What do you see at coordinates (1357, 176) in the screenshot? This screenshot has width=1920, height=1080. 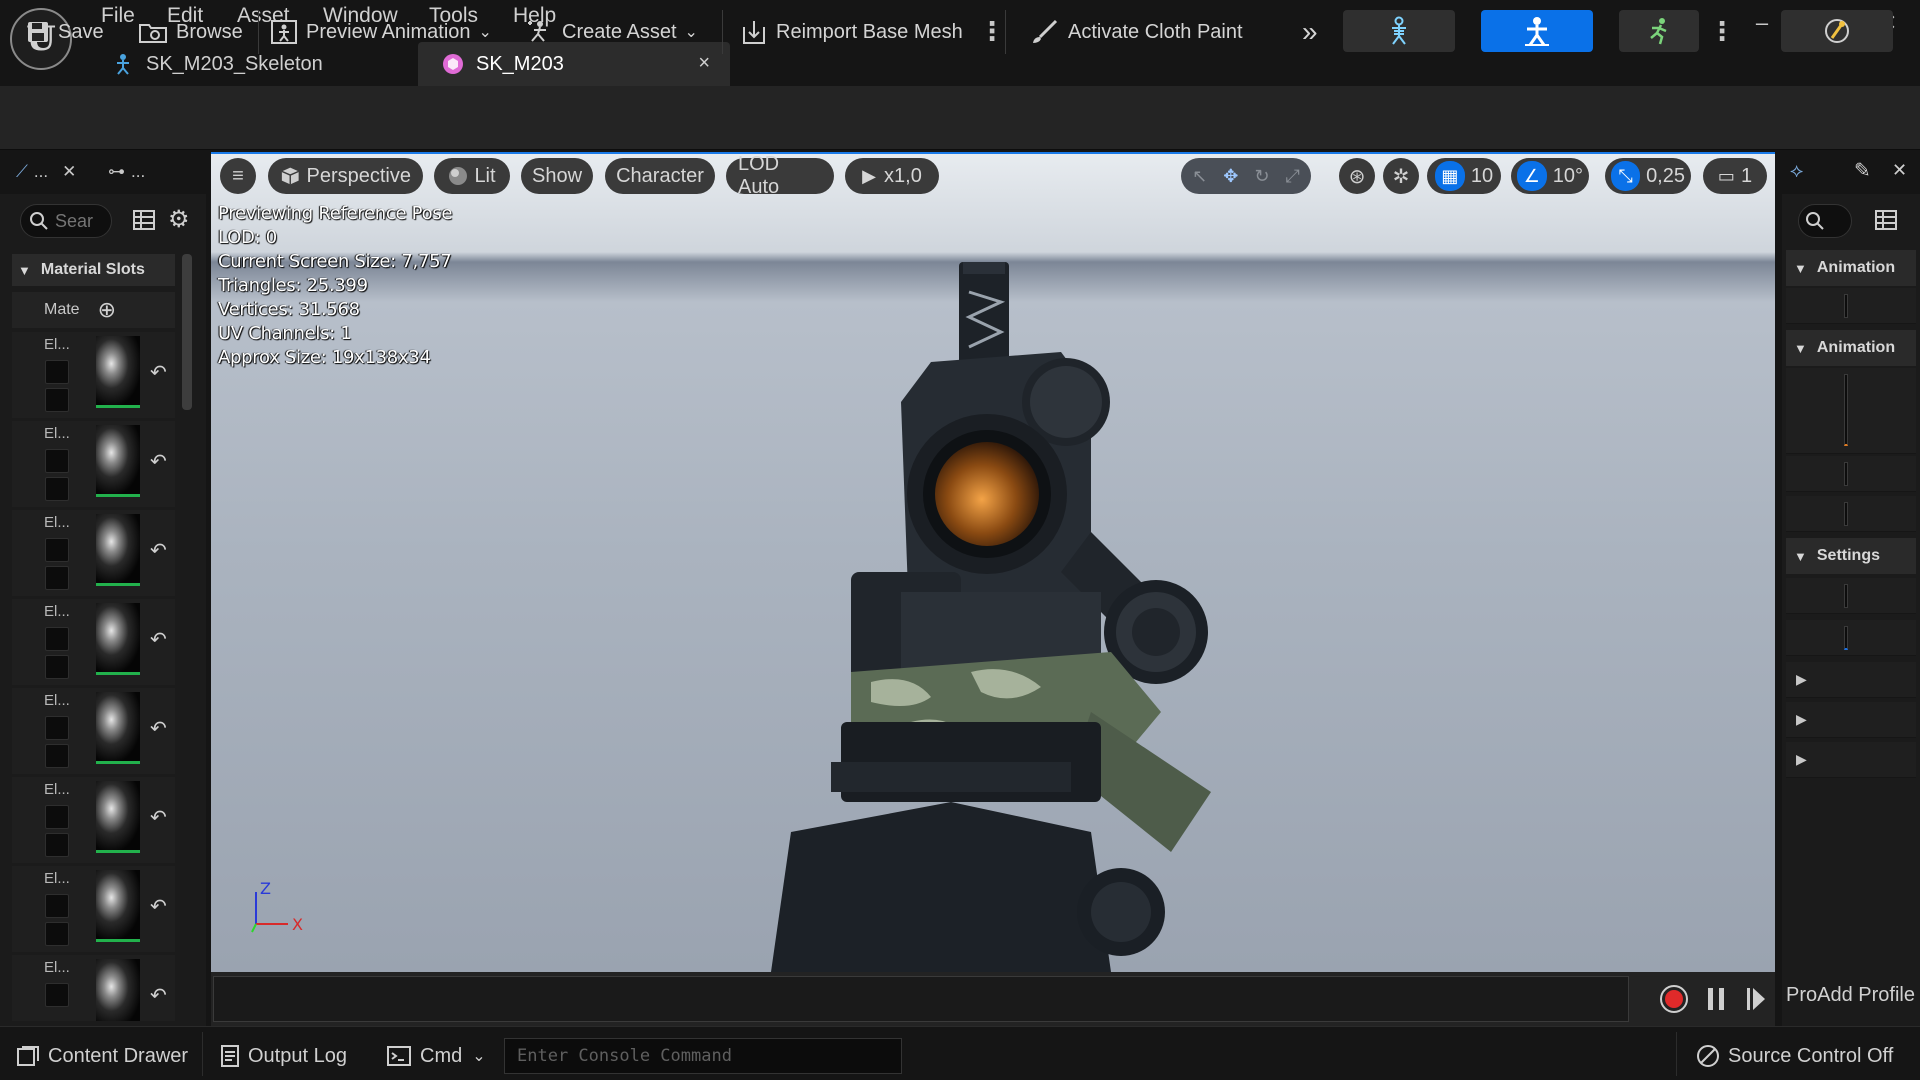 I see `coordinate-system-button: ⊛` at bounding box center [1357, 176].